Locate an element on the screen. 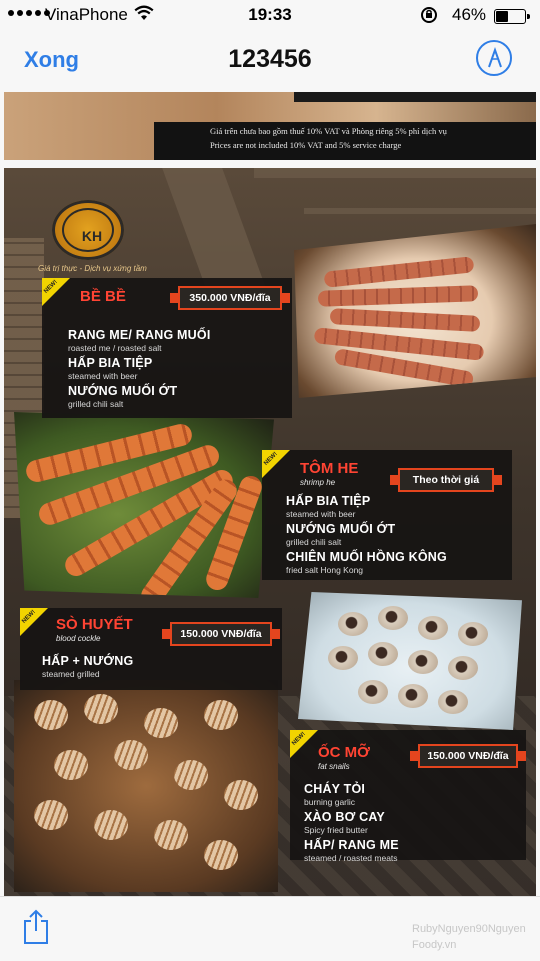 The height and width of the screenshot is (961, 540). cooking-method: RANG ME/ RANG MUỐI is located at coordinates (139, 335).